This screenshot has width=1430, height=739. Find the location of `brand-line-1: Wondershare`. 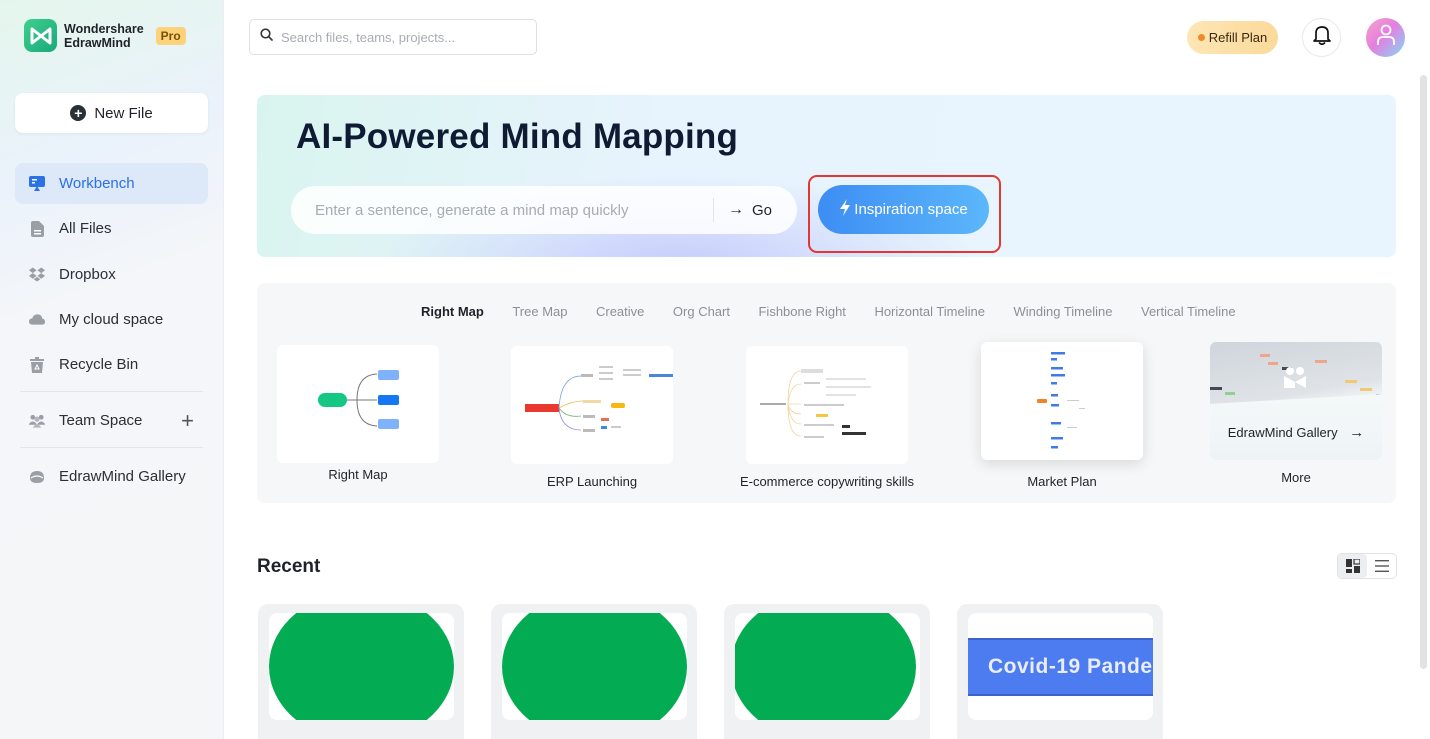

brand-line-1: Wondershare is located at coordinates (104, 28).